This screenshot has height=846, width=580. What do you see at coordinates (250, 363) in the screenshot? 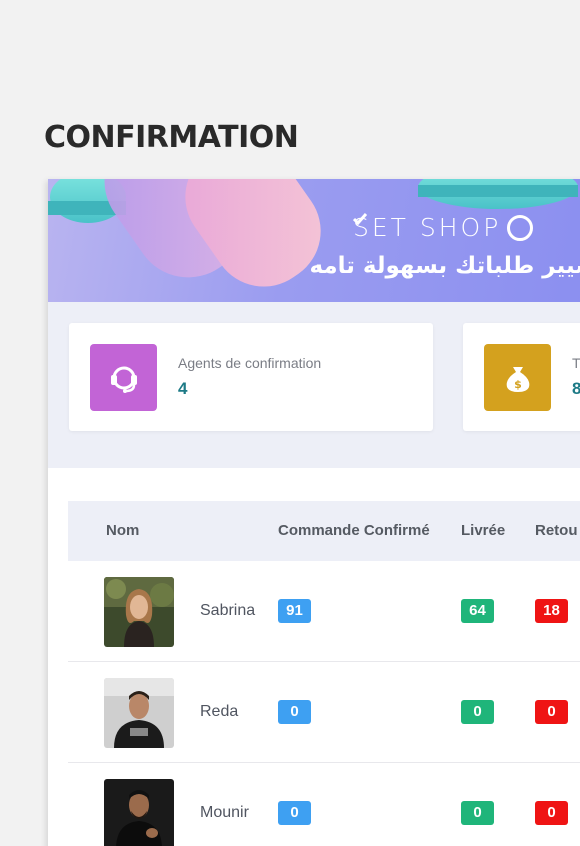
I see `stat-label: Agents de confirmation` at bounding box center [250, 363].